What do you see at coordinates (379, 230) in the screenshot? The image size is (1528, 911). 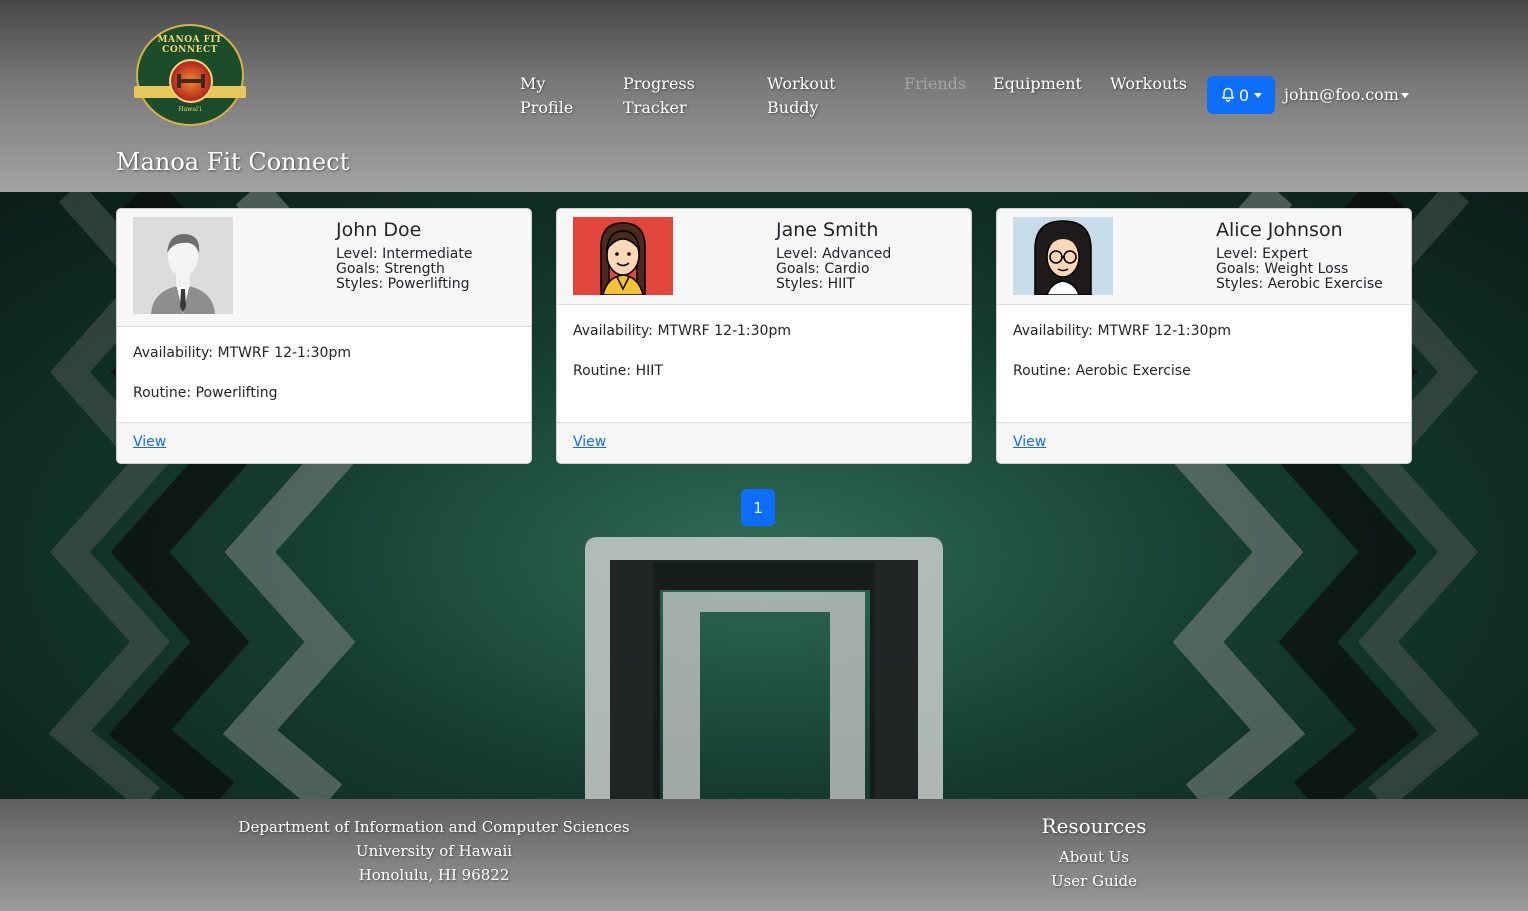 I see `card-name: John Doe` at bounding box center [379, 230].